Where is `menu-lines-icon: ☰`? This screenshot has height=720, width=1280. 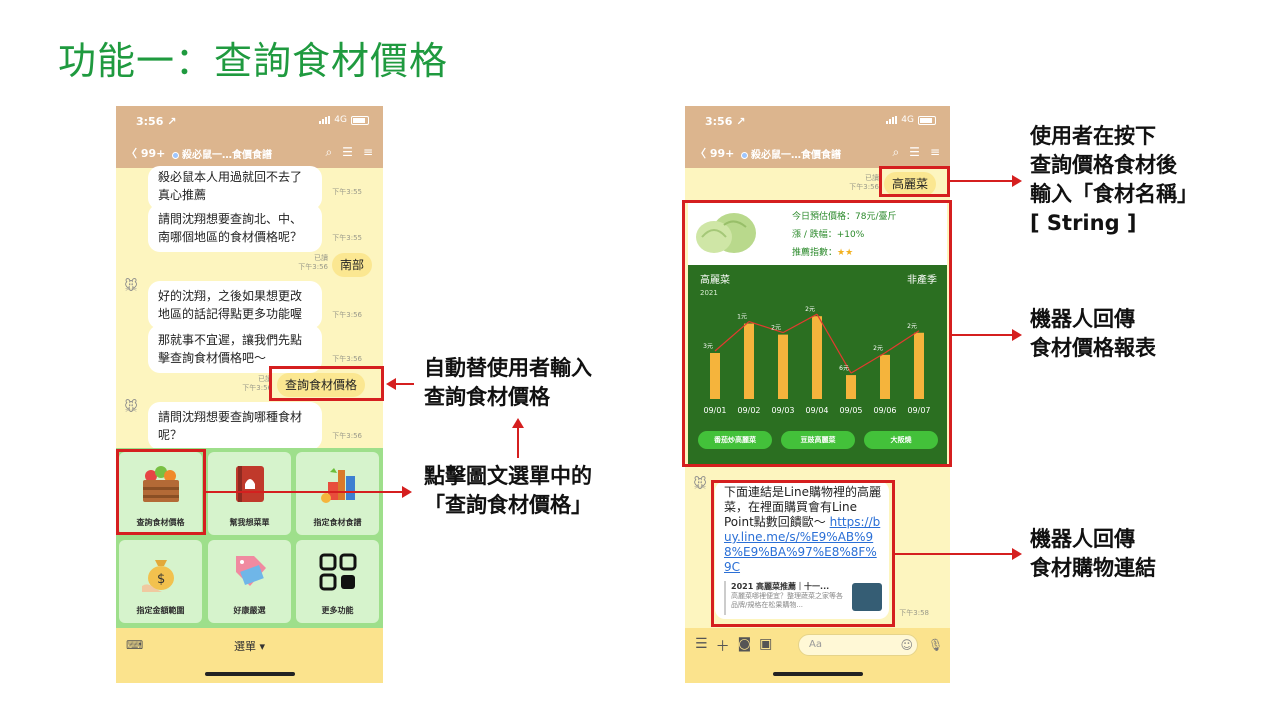
menu-lines-icon: ☰ is located at coordinates (701, 646).